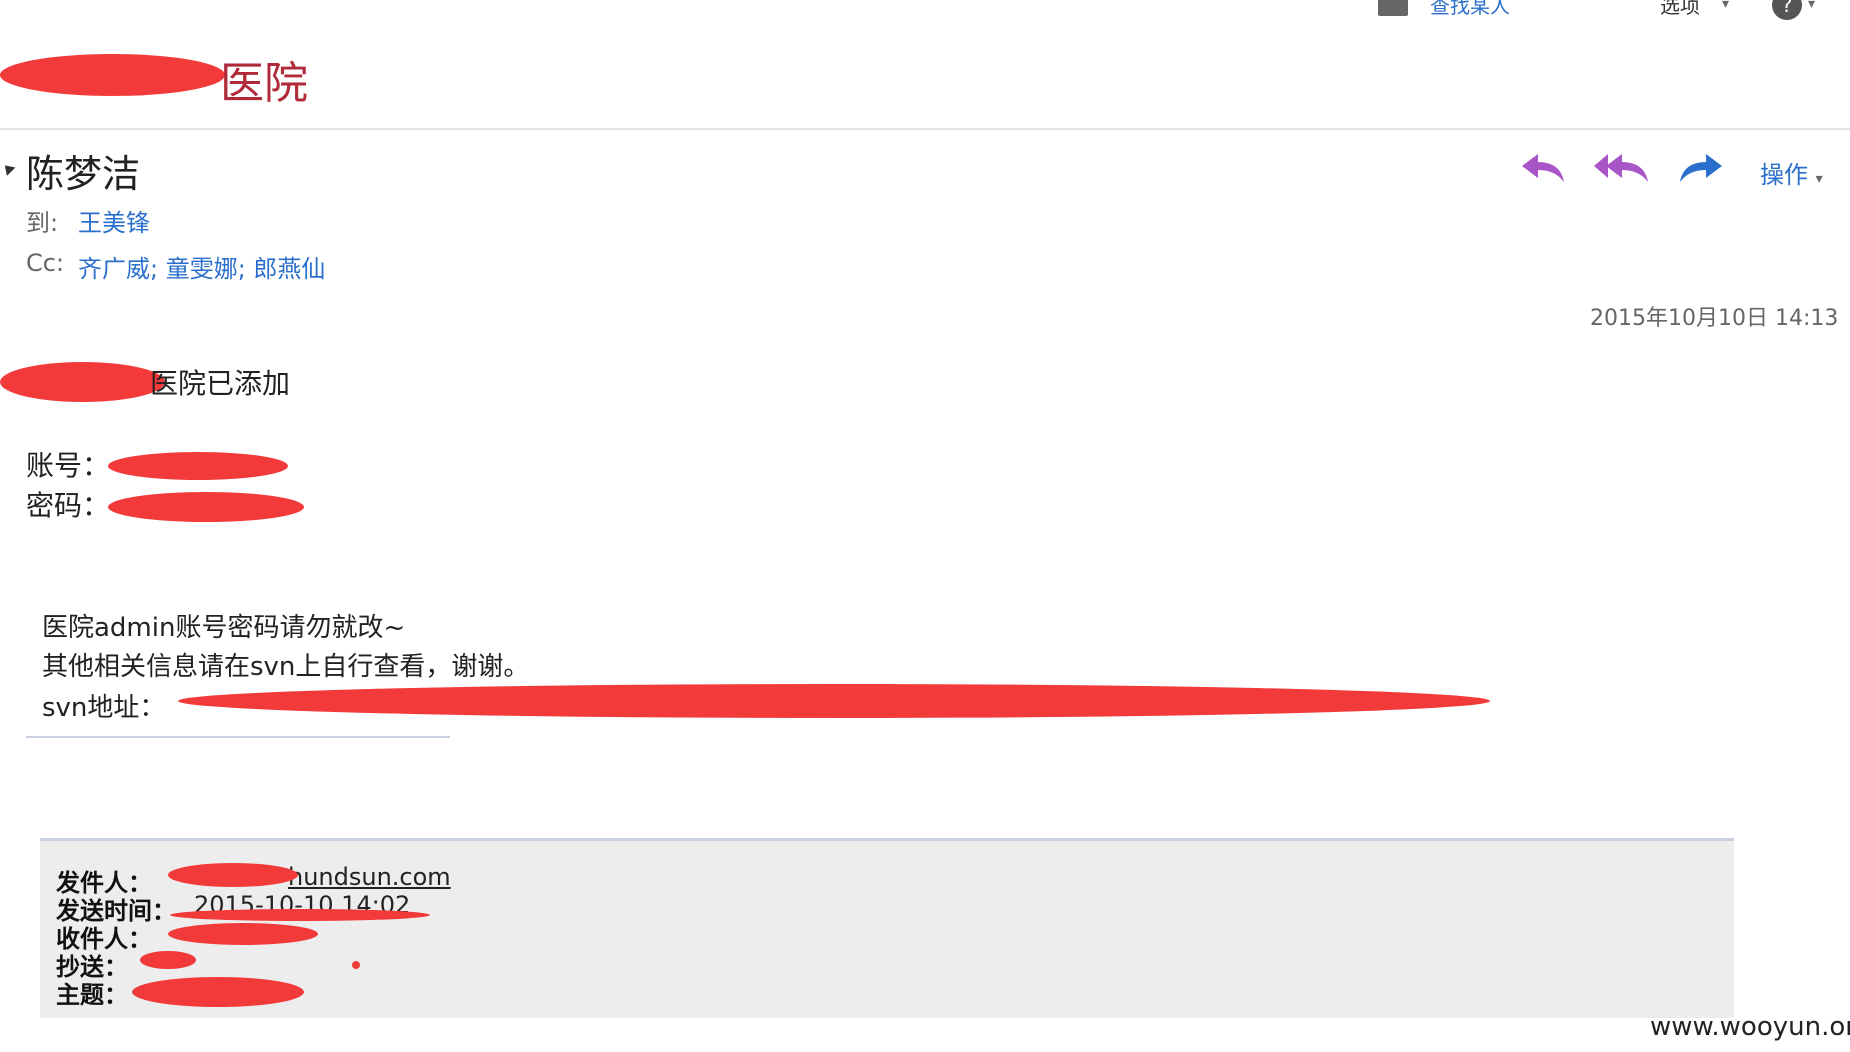 The height and width of the screenshot is (1052, 1850). Describe the element at coordinates (1750, 1027) in the screenshot. I see `watermark: www.wooyun.org` at that location.